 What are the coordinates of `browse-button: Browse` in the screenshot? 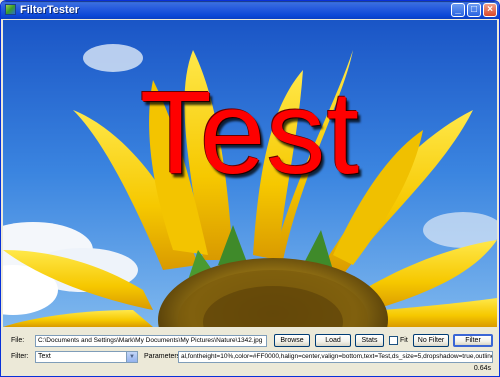 It's located at (292, 340).